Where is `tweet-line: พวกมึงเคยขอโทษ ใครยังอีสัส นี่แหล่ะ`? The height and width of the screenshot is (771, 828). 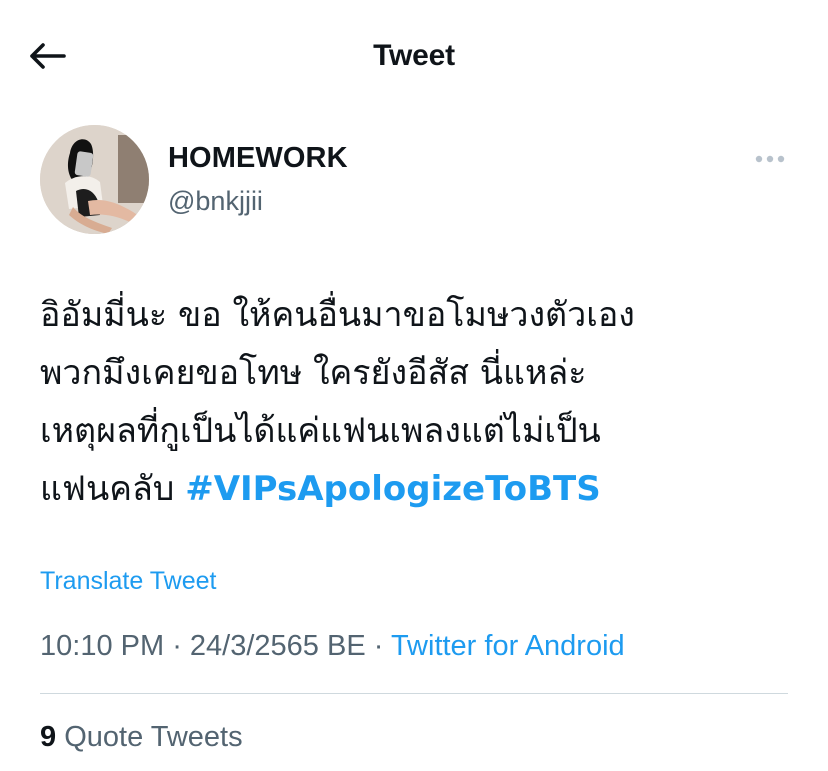 tweet-line: พวกมึงเคยขอโทษ ใครยังอีสัส นี่แหล่ะ is located at coordinates (313, 373).